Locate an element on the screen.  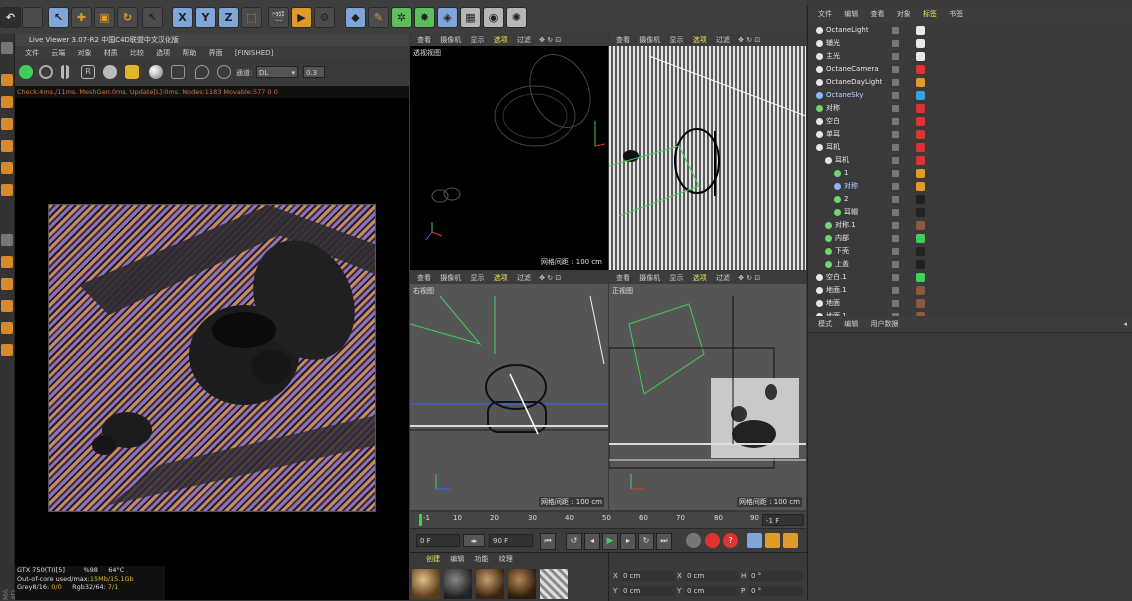
paint-icon is located at coordinates (7, 350).